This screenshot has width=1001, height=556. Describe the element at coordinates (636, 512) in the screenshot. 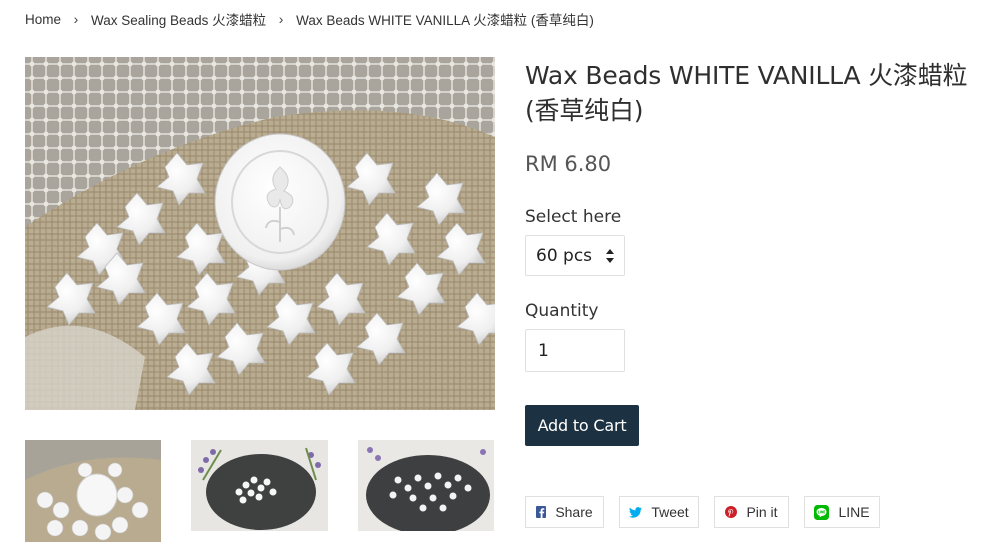

I see `twitter-icon` at that location.